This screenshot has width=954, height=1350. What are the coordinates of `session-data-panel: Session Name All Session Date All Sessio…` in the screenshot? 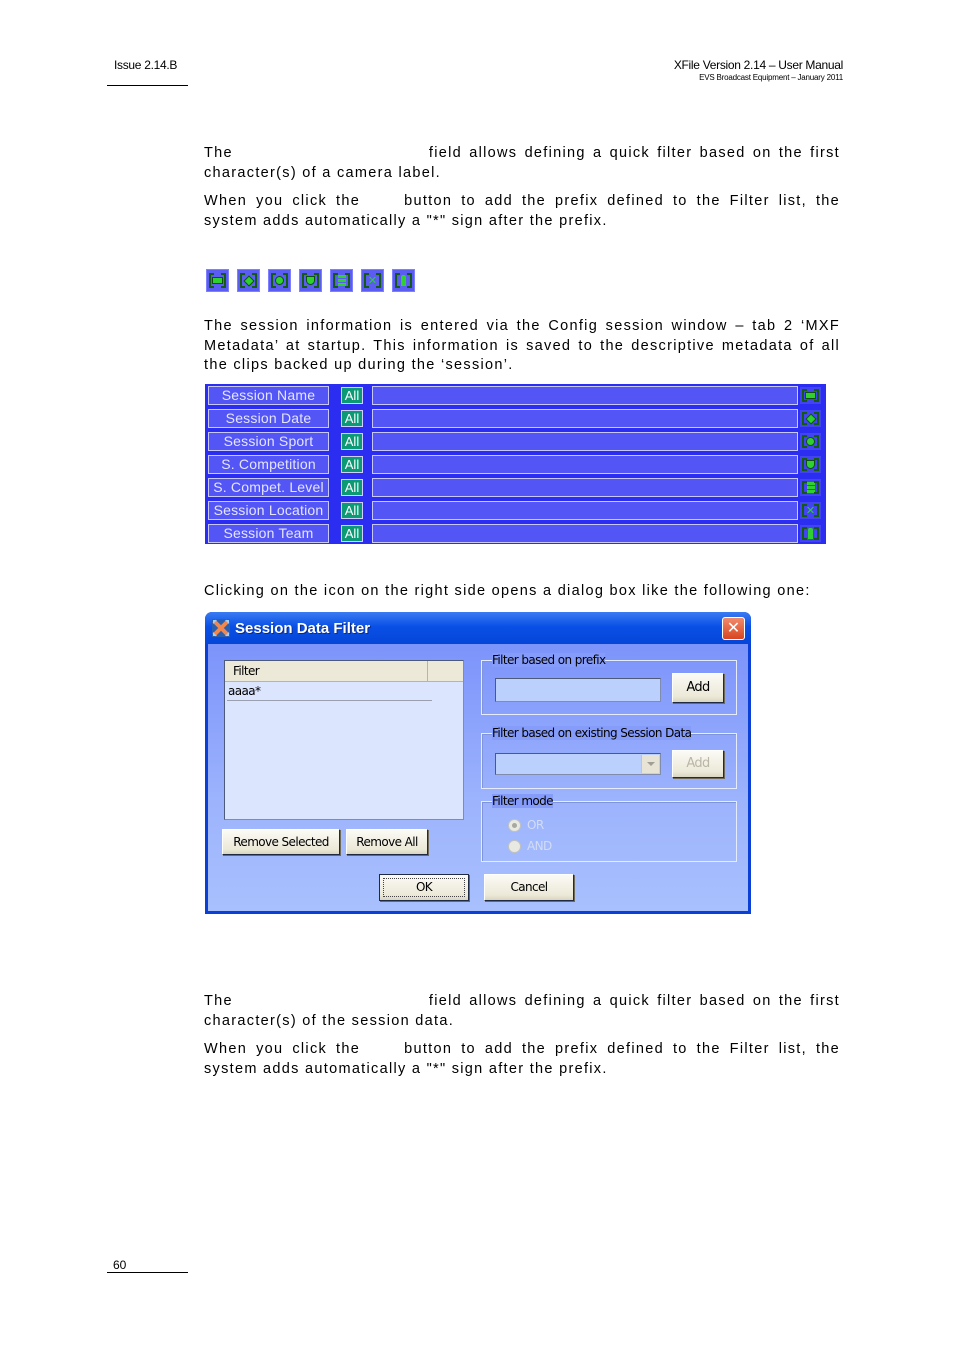 It's located at (515, 464).